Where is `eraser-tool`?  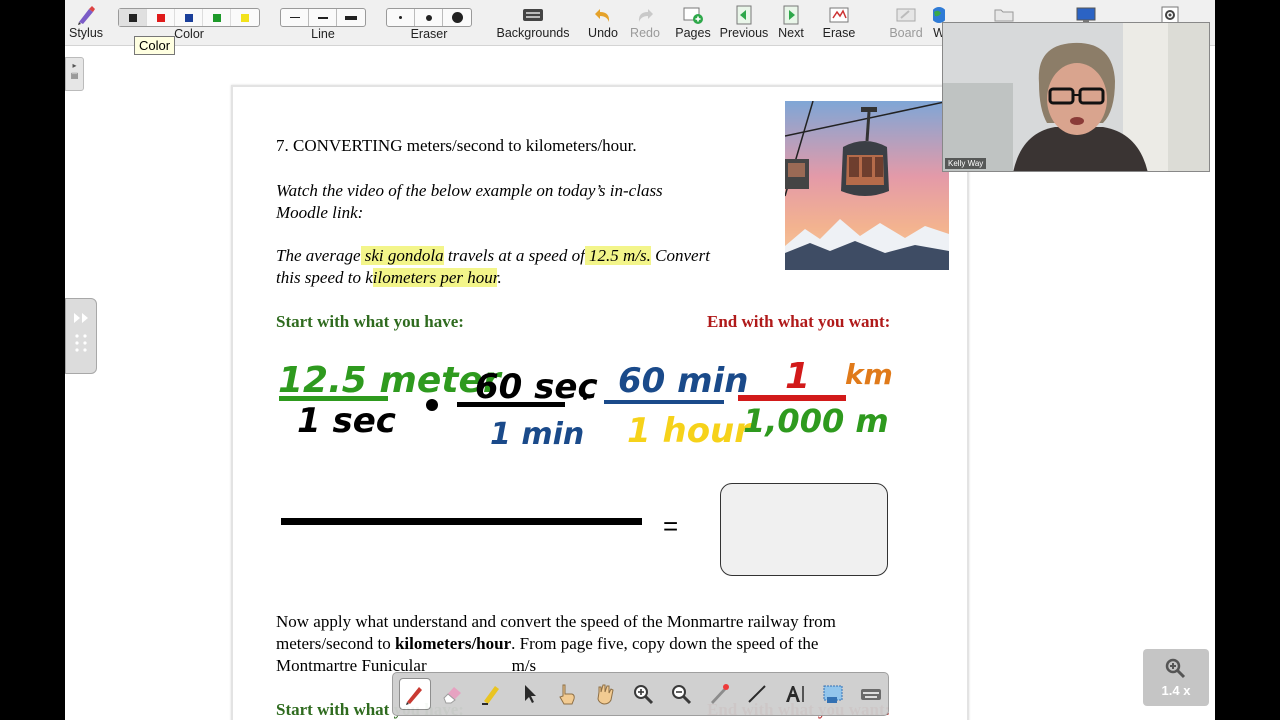
eraser-tool is located at coordinates (453, 694).